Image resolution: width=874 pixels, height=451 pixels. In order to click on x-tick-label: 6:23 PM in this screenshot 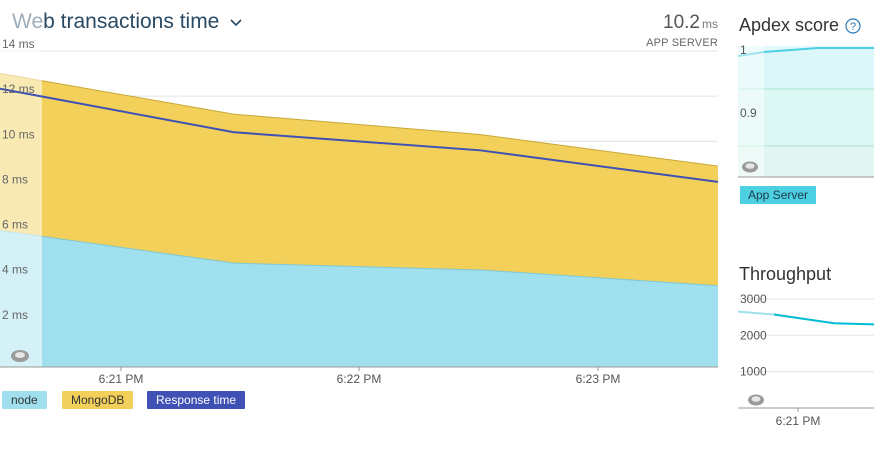, I will do `click(598, 379)`.